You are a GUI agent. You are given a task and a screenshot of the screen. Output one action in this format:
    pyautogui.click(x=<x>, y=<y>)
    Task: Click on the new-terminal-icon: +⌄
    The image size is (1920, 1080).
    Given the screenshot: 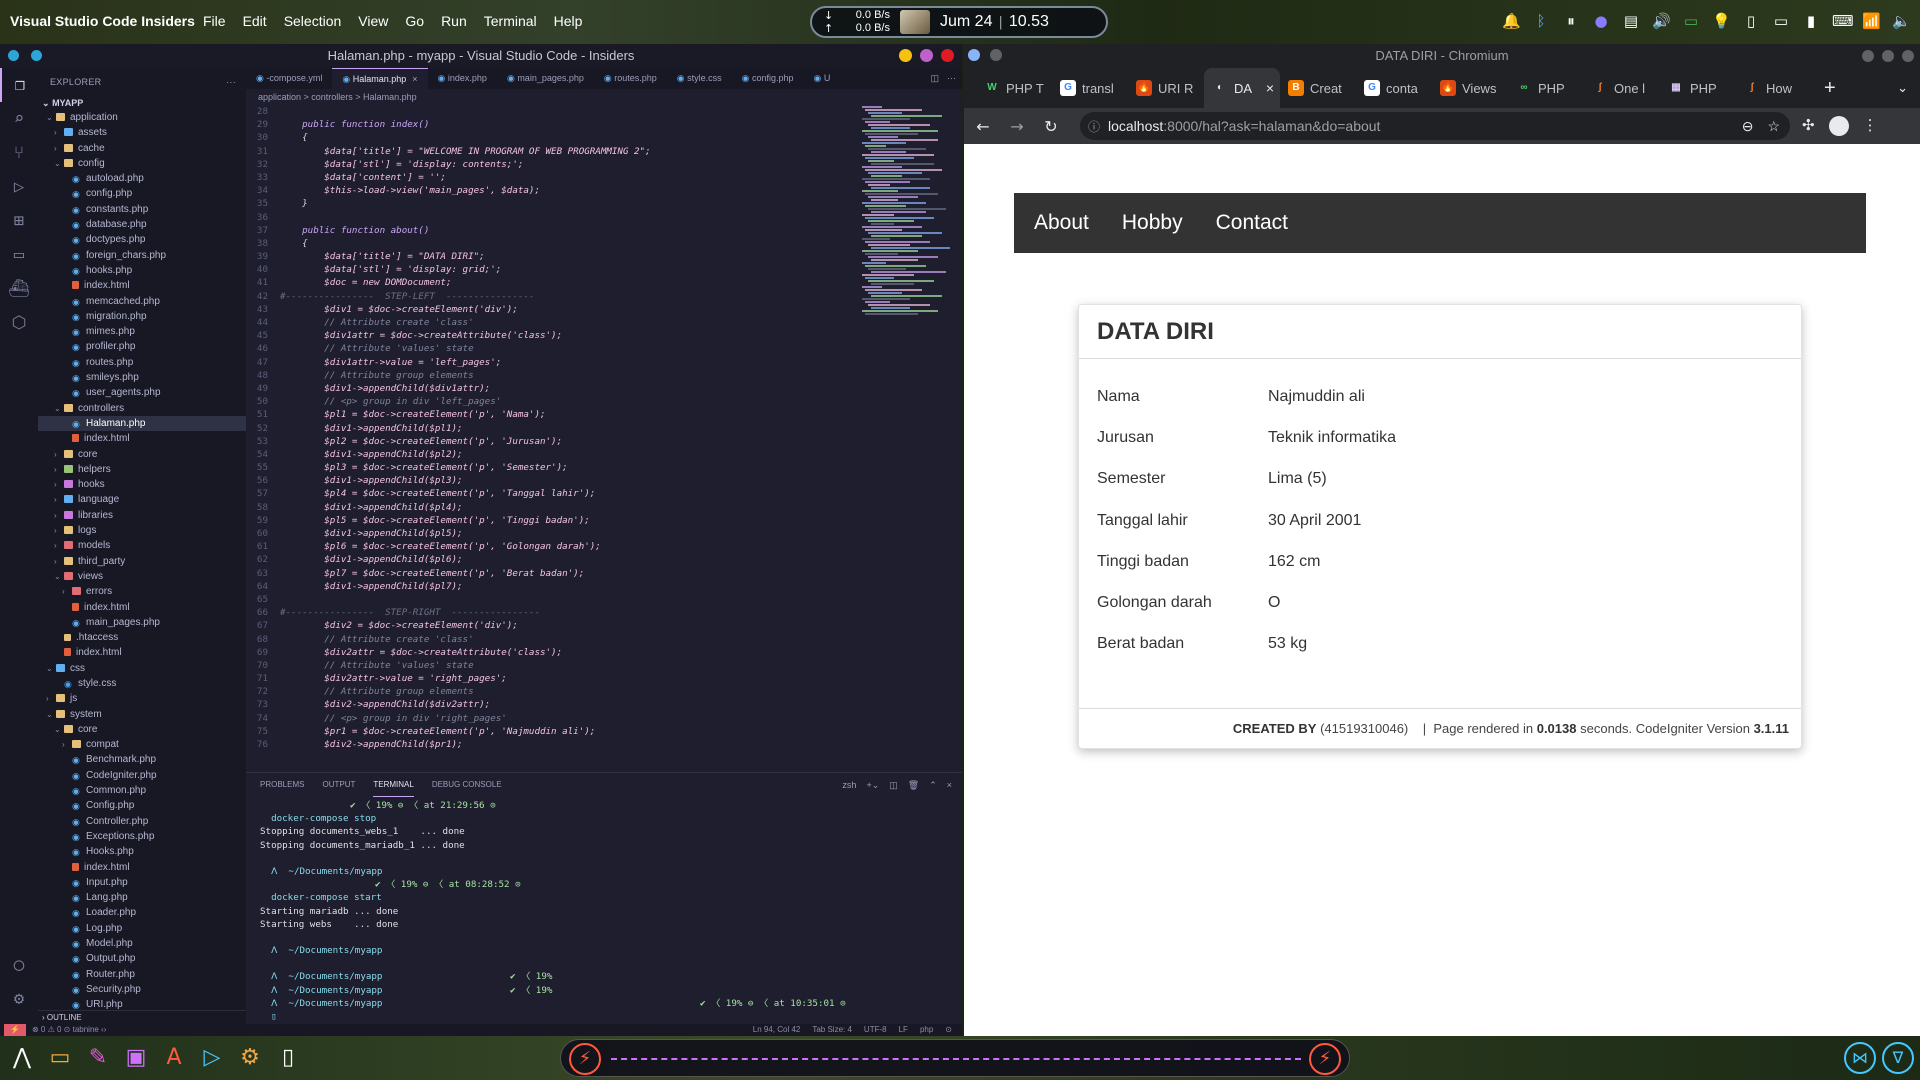 What is the action you would take?
    pyautogui.click(x=872, y=785)
    